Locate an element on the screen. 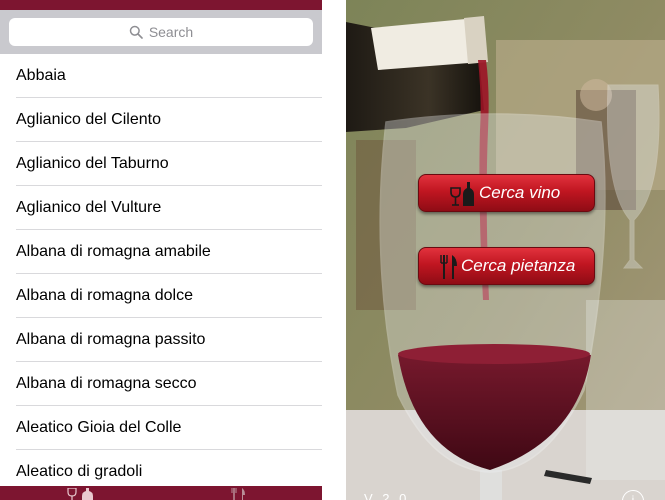 This screenshot has height=500, width=665. list-item: Albana di romagna passito is located at coordinates (161, 340).